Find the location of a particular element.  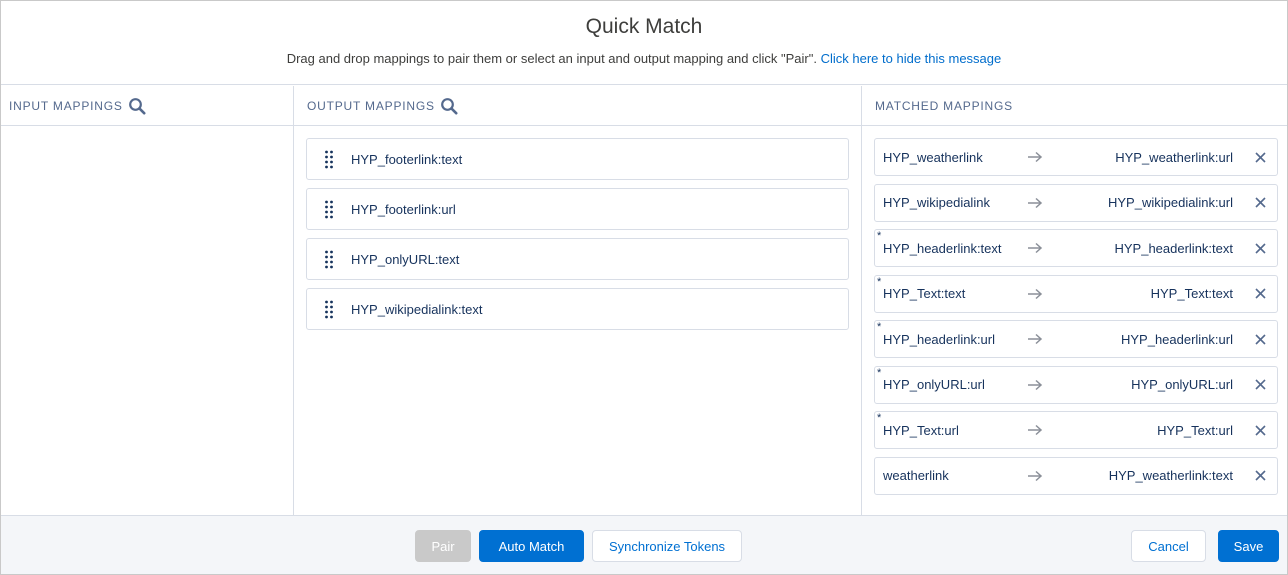

matched-mappings-label: MATCHED MAPPINGS is located at coordinates (944, 105).